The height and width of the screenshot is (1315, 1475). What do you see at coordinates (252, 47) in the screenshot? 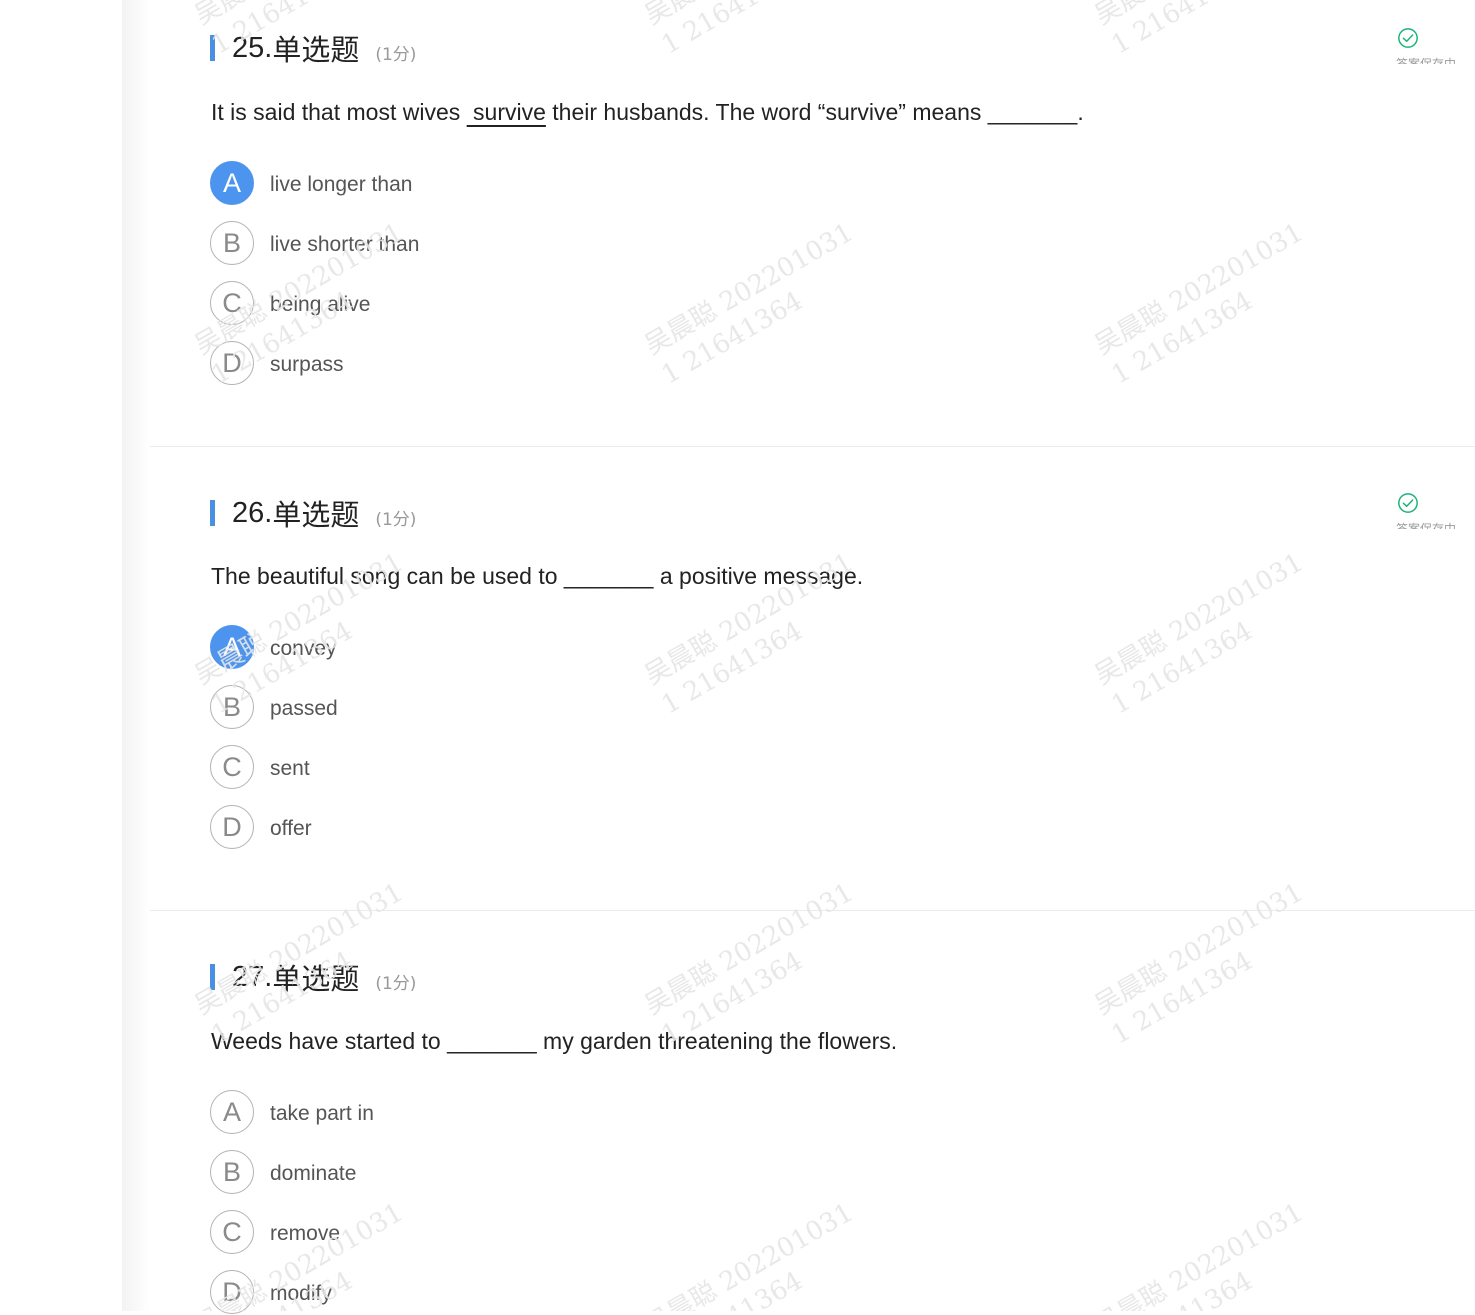
I see `question-number: 25.` at bounding box center [252, 47].